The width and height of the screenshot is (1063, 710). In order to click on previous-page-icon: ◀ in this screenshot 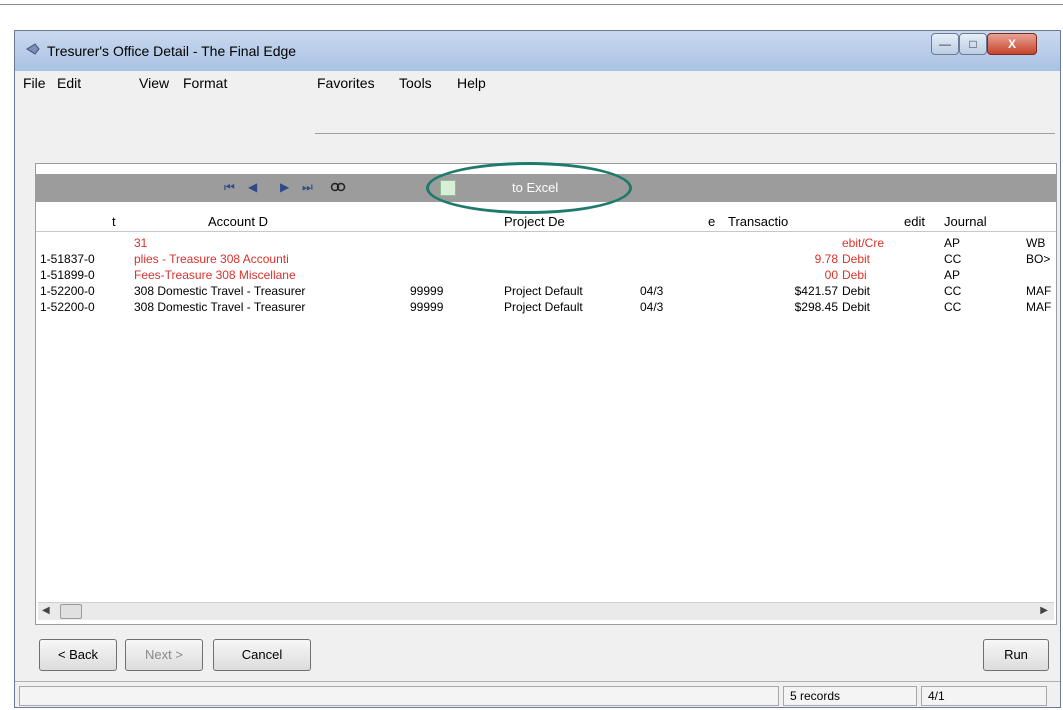, I will do `click(252, 187)`.